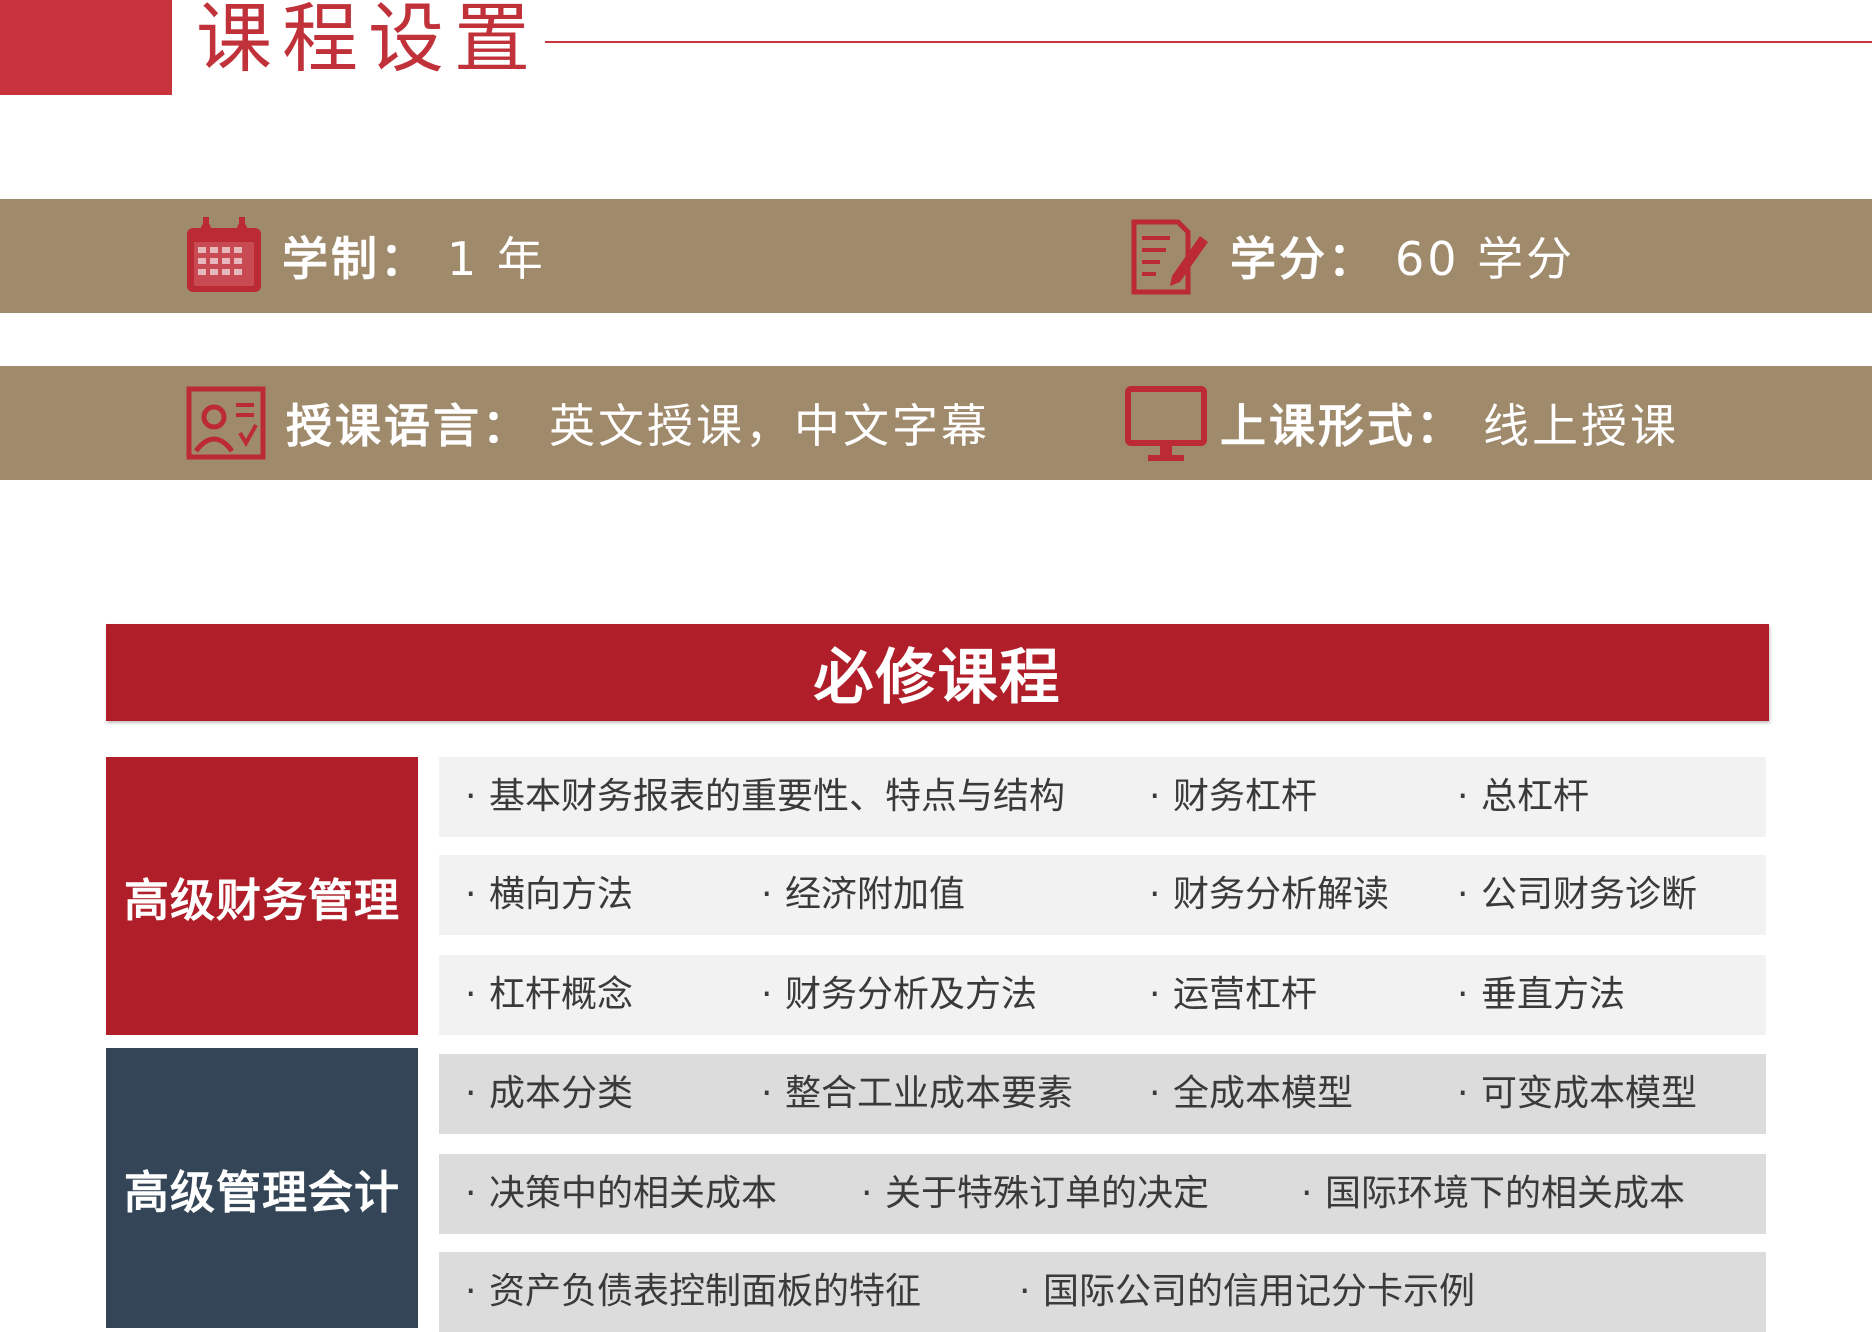 The width and height of the screenshot is (1872, 1332). What do you see at coordinates (899, 995) in the screenshot?
I see `course-item: · 财务分析及方法` at bounding box center [899, 995].